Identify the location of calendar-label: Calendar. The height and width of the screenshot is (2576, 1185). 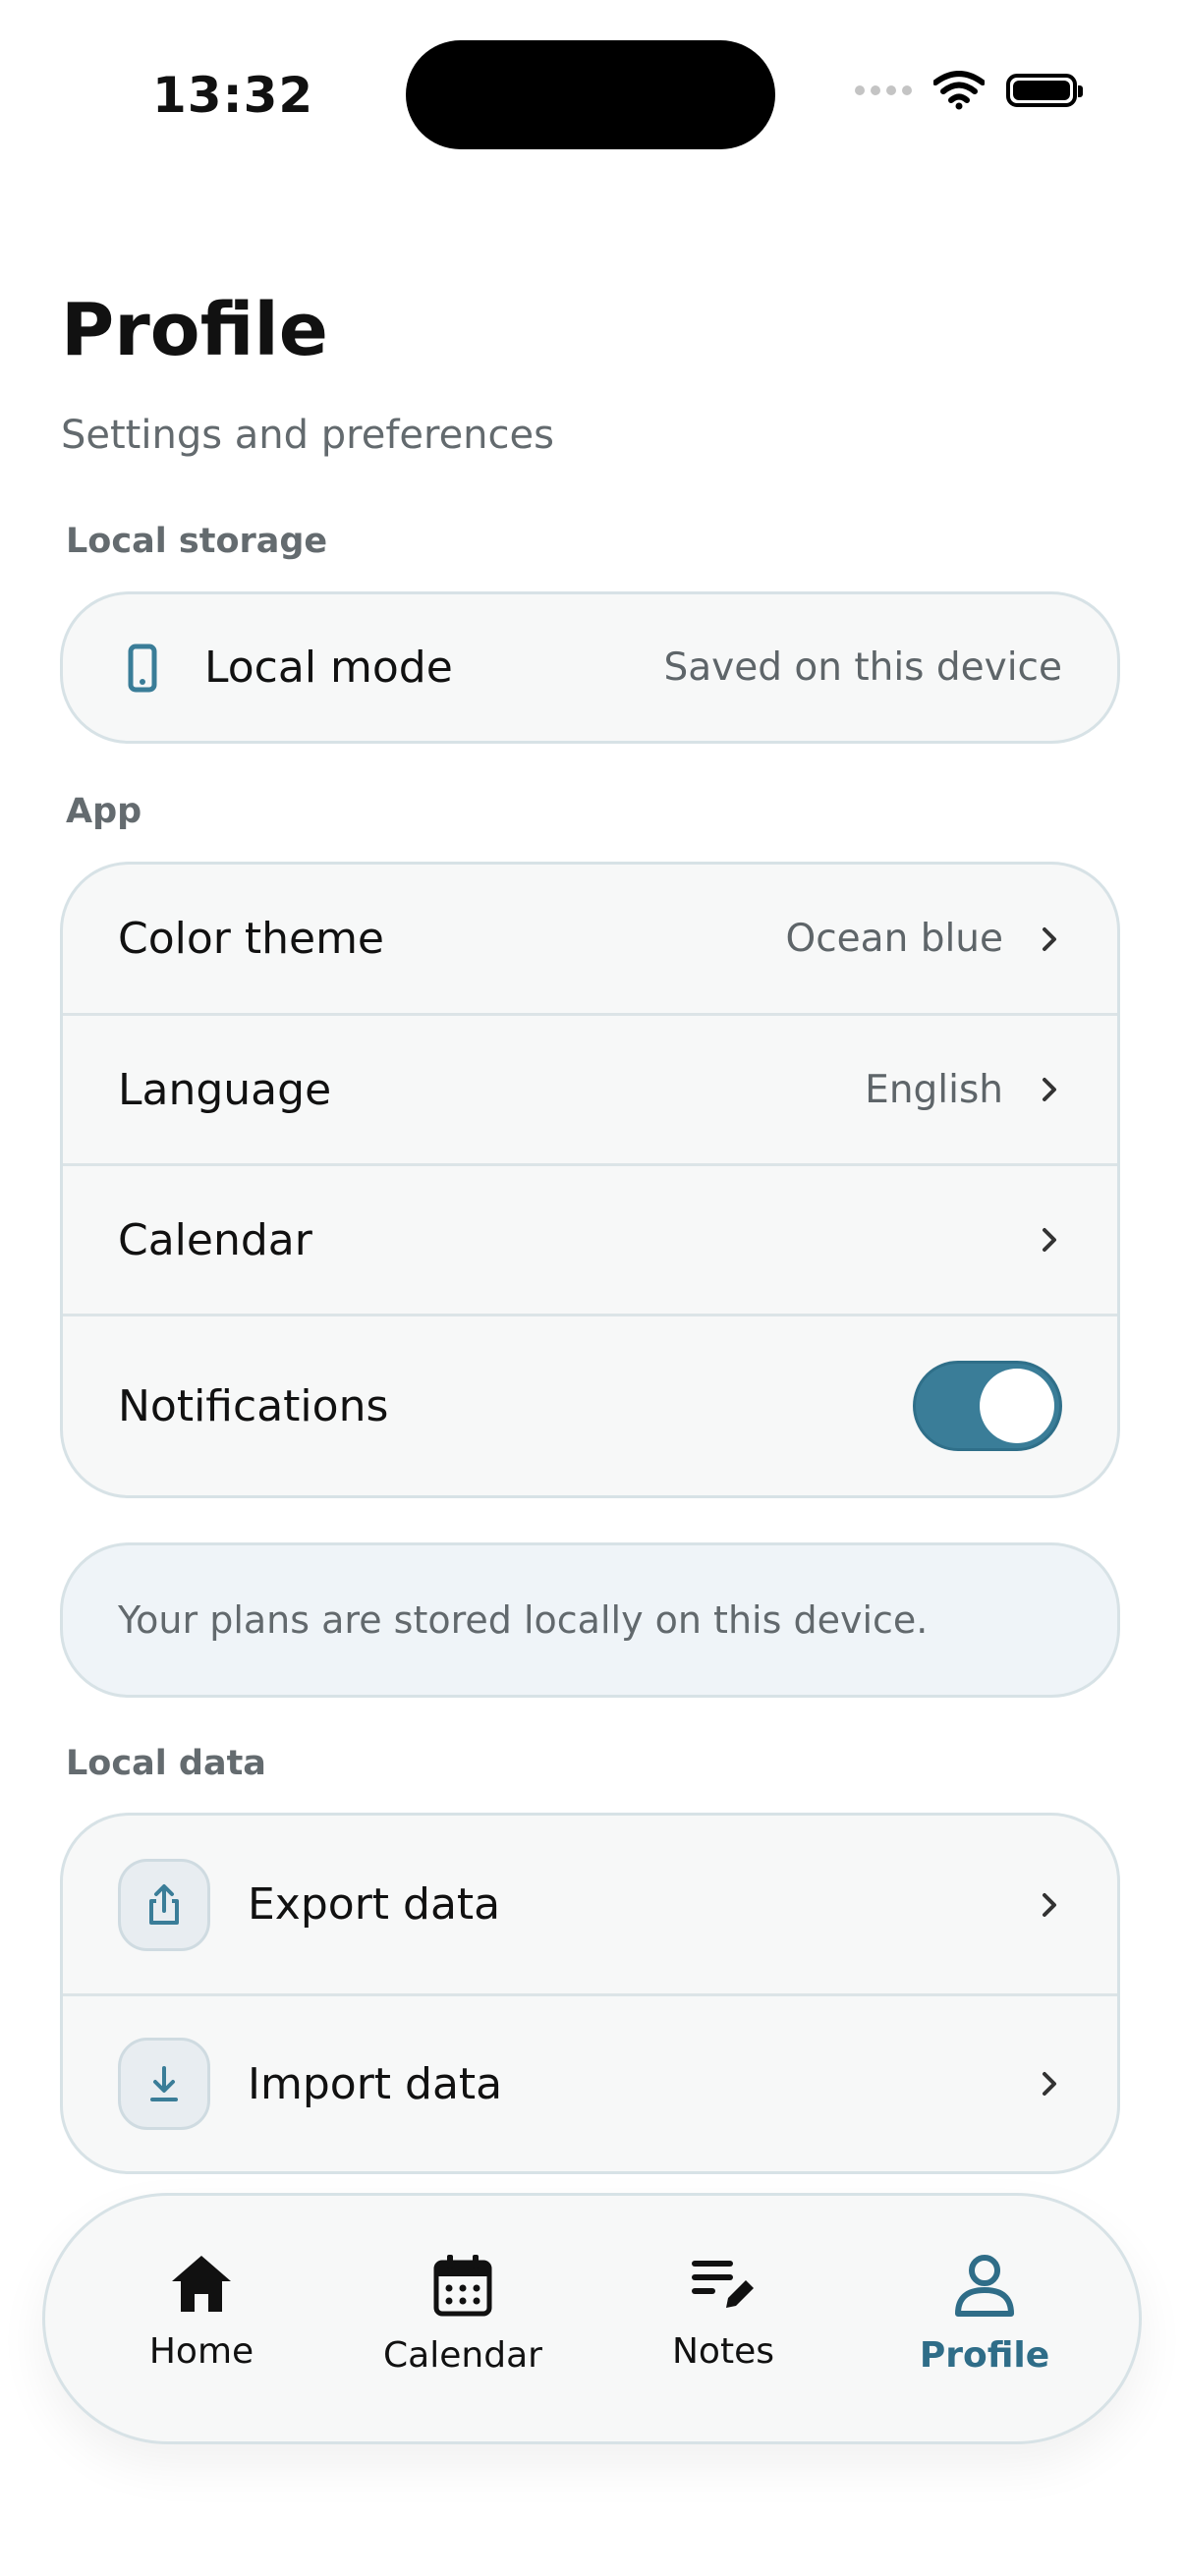
(215, 1239).